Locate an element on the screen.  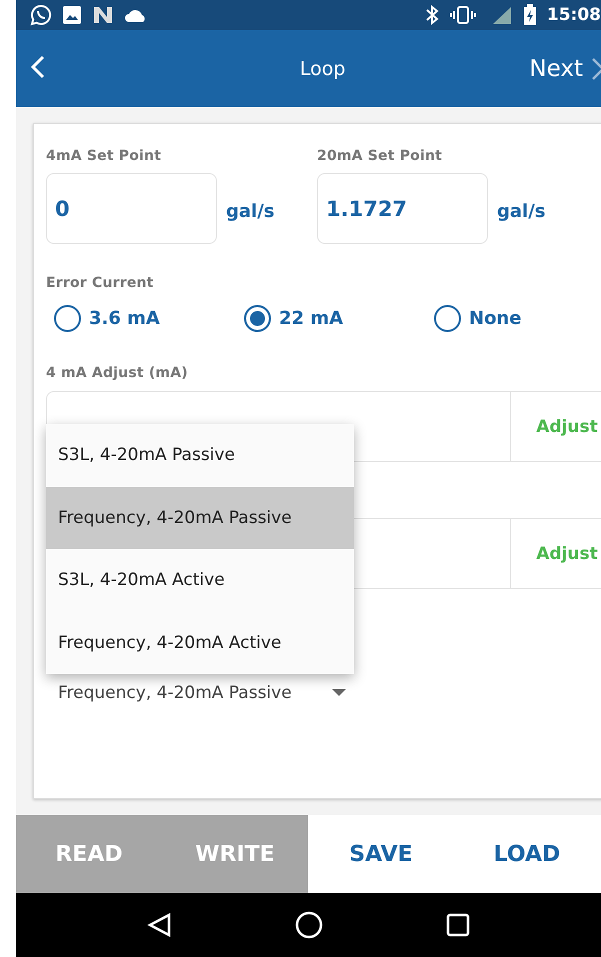
n-icon is located at coordinates (103, 15).